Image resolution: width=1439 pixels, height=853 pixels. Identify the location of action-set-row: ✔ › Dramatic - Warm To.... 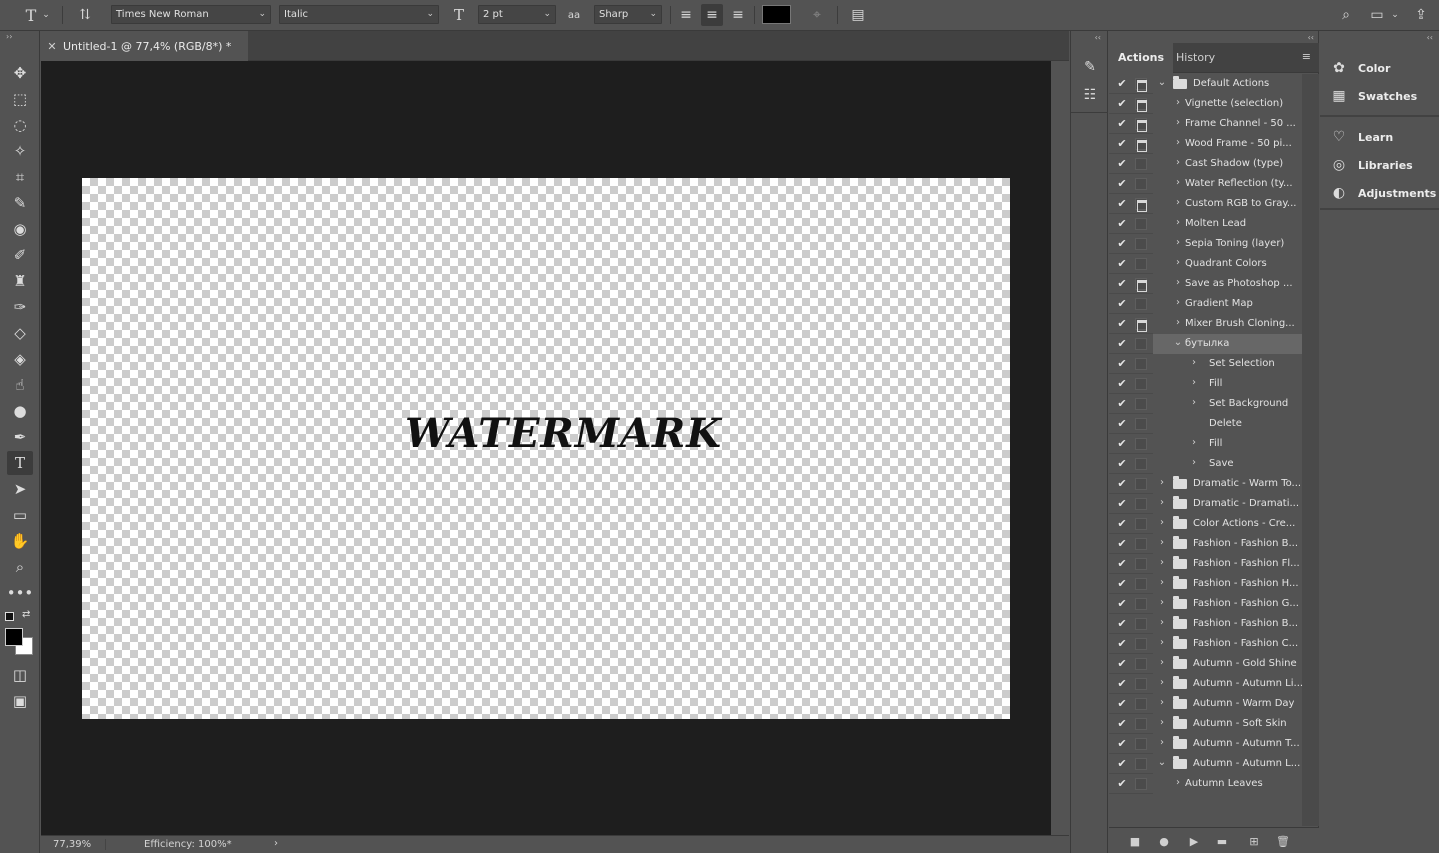
(1205, 484).